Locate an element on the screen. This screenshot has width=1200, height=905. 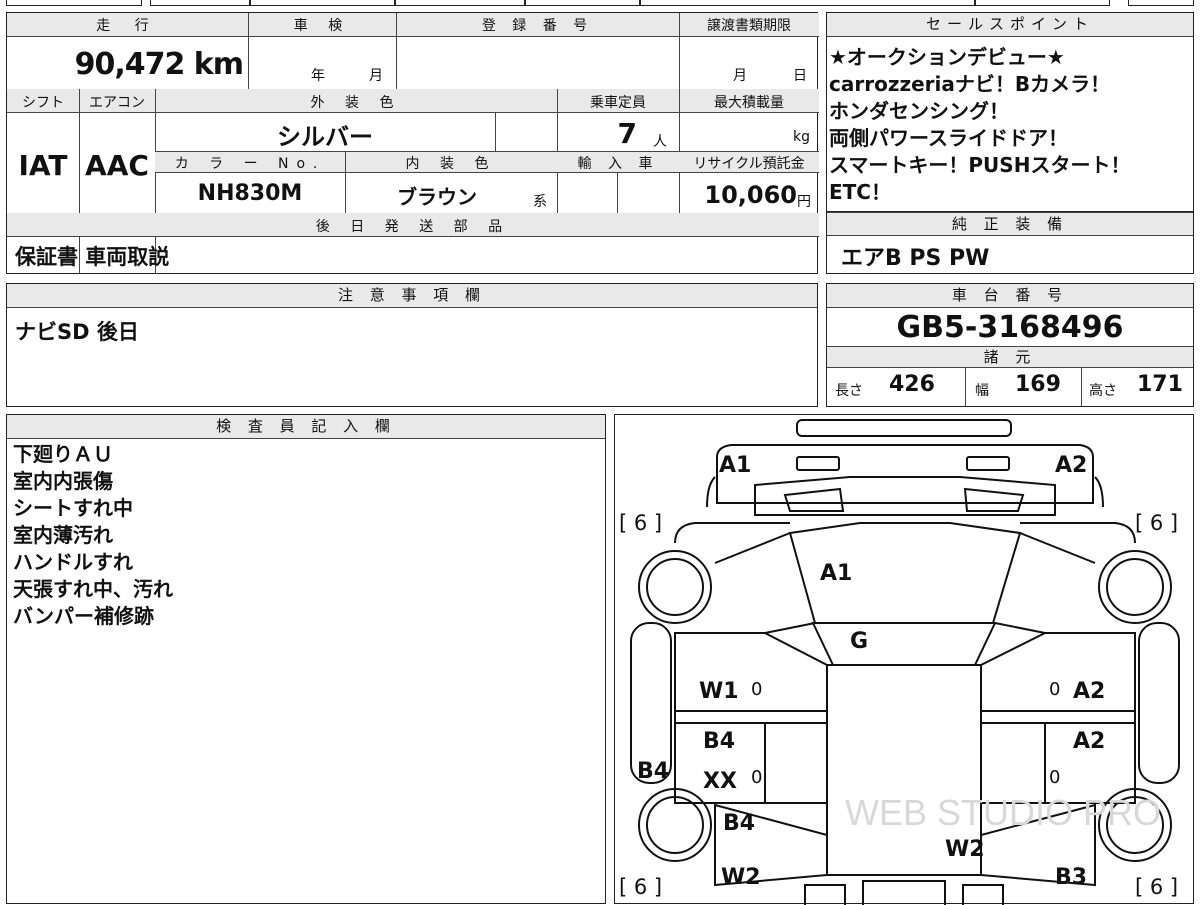
exterior-color-label: 外 装 色 is located at coordinates (356, 103).